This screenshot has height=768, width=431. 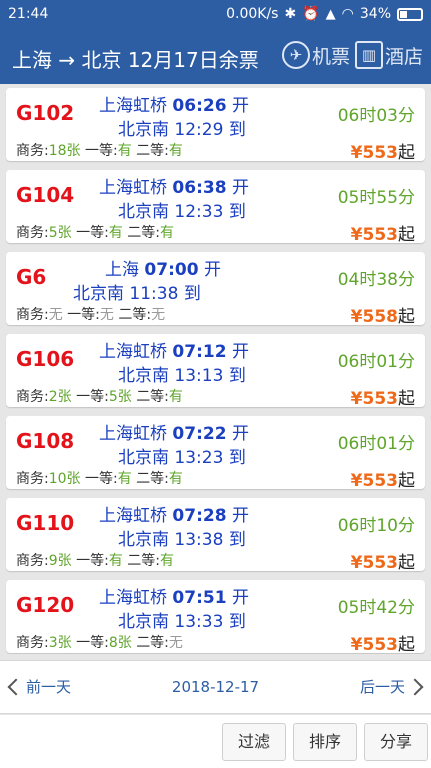 I want to click on signal-icon: ▲, so click(x=330, y=14).